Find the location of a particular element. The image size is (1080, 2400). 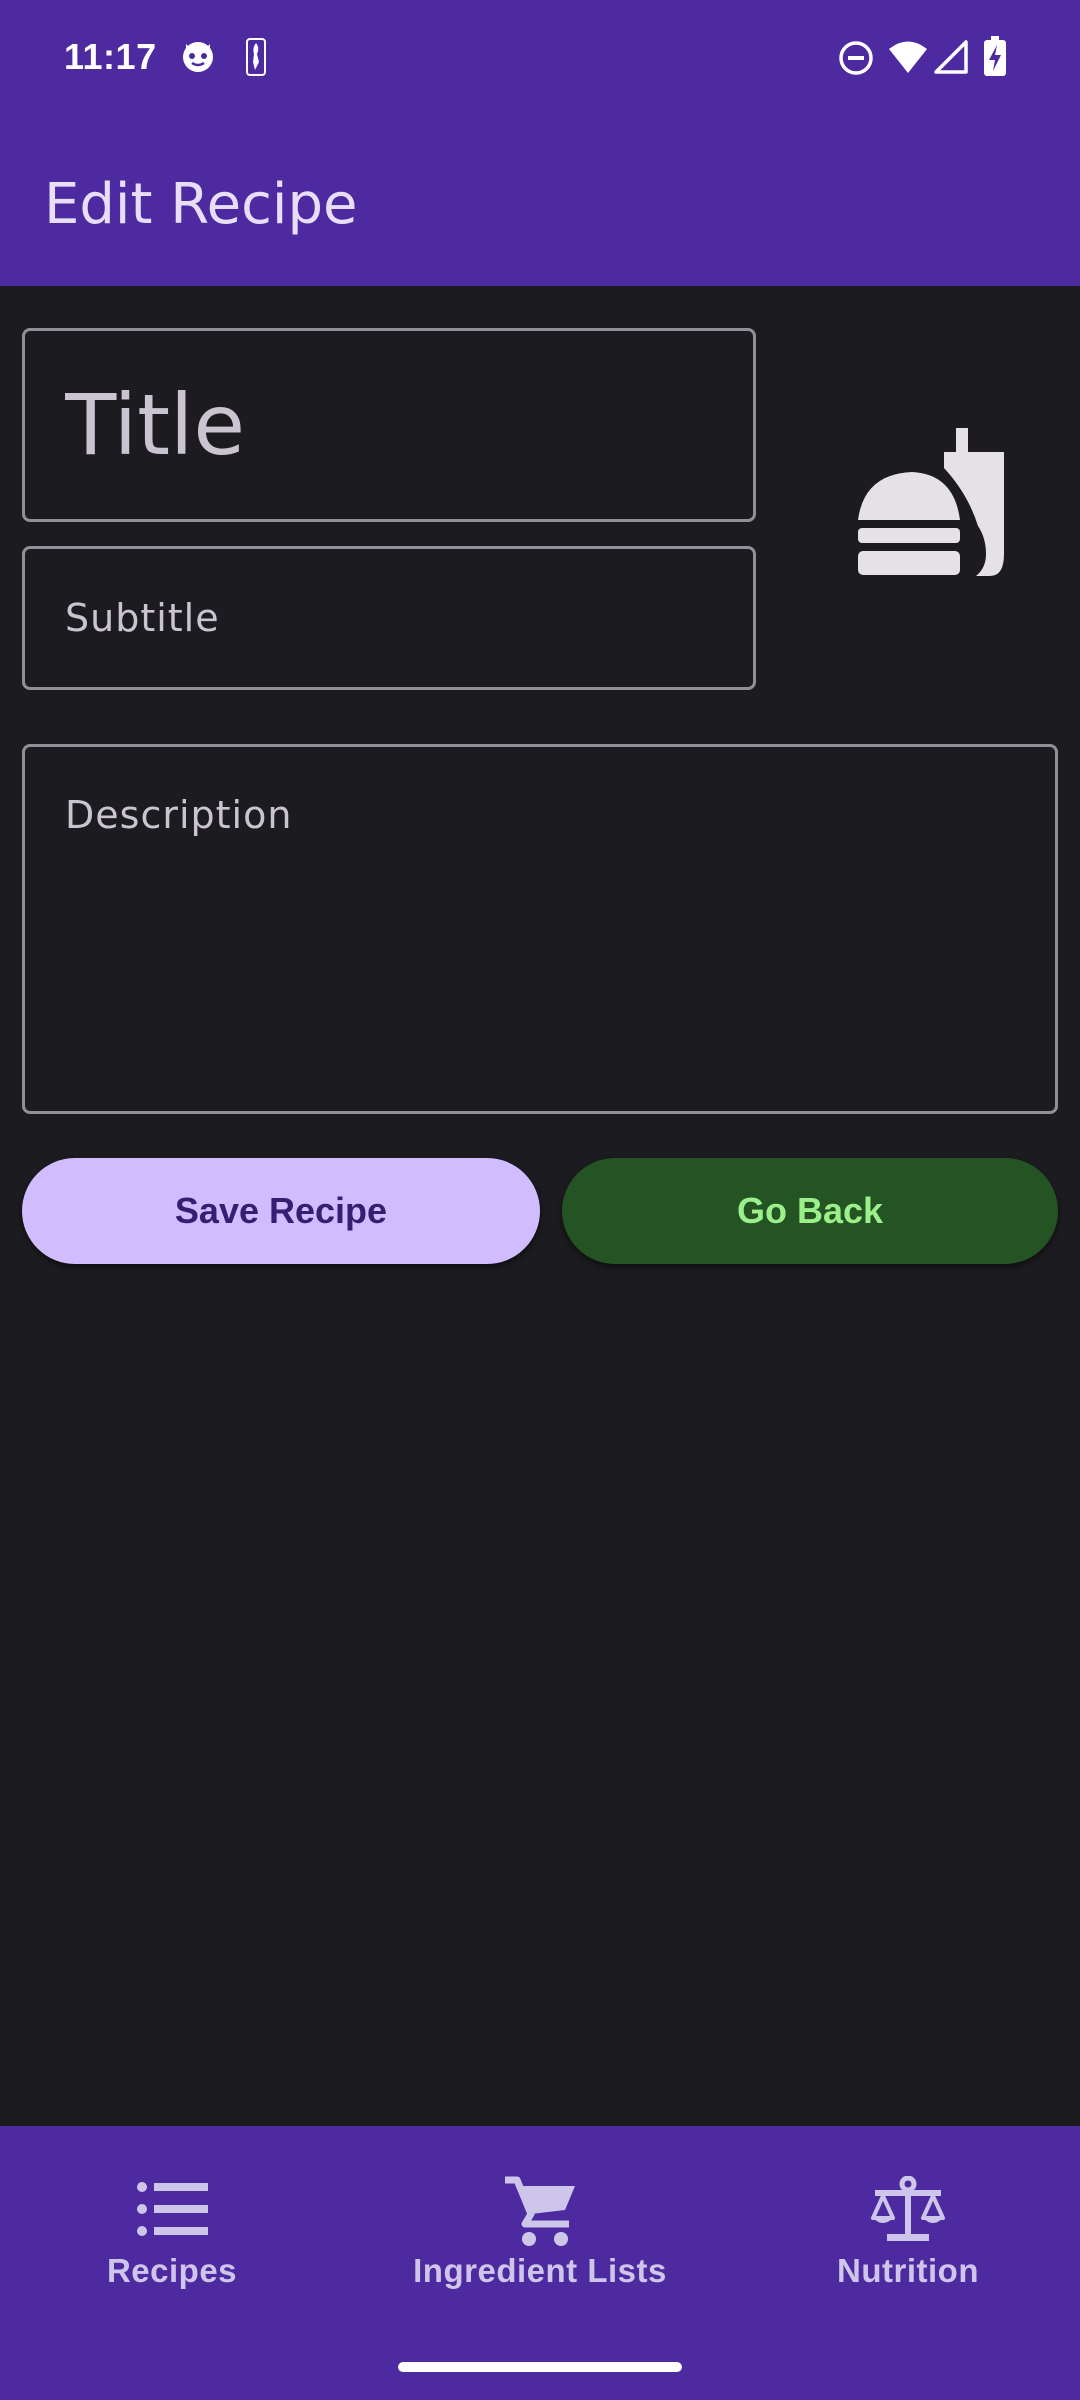

scale-icon is located at coordinates (908, 2208).